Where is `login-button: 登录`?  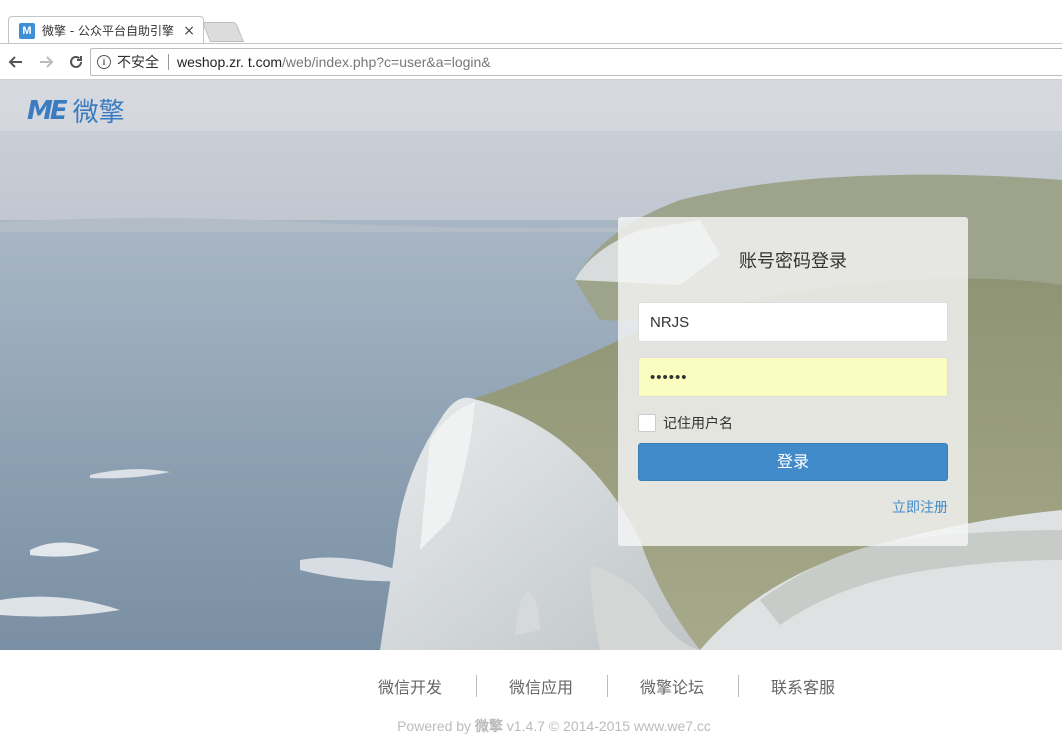
login-button: 登录 is located at coordinates (793, 462).